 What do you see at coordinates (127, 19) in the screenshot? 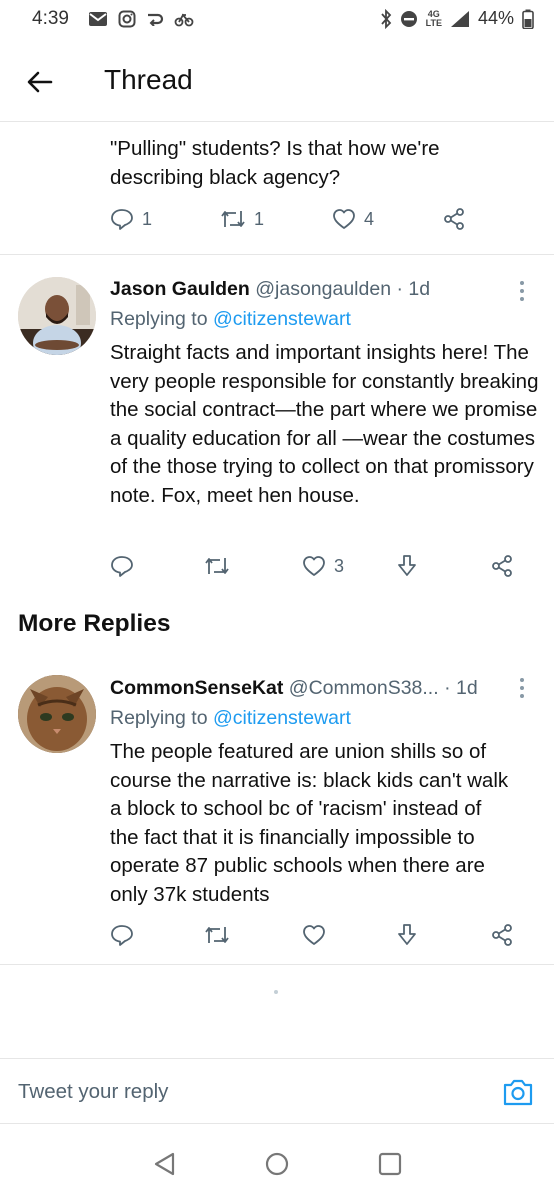
I see `instagram-icon` at bounding box center [127, 19].